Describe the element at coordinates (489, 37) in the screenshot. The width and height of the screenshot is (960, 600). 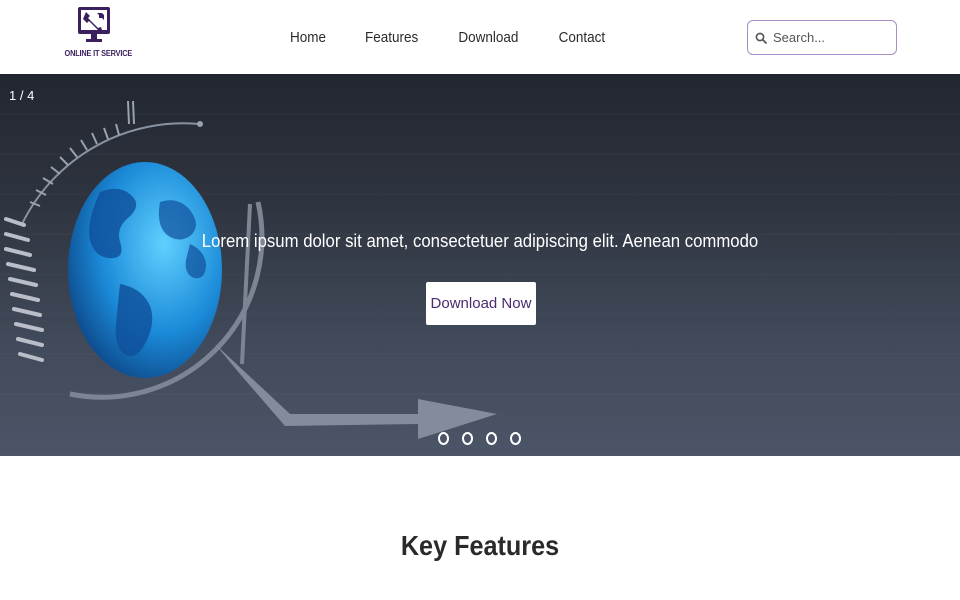
I see `nav-download: Download` at that location.